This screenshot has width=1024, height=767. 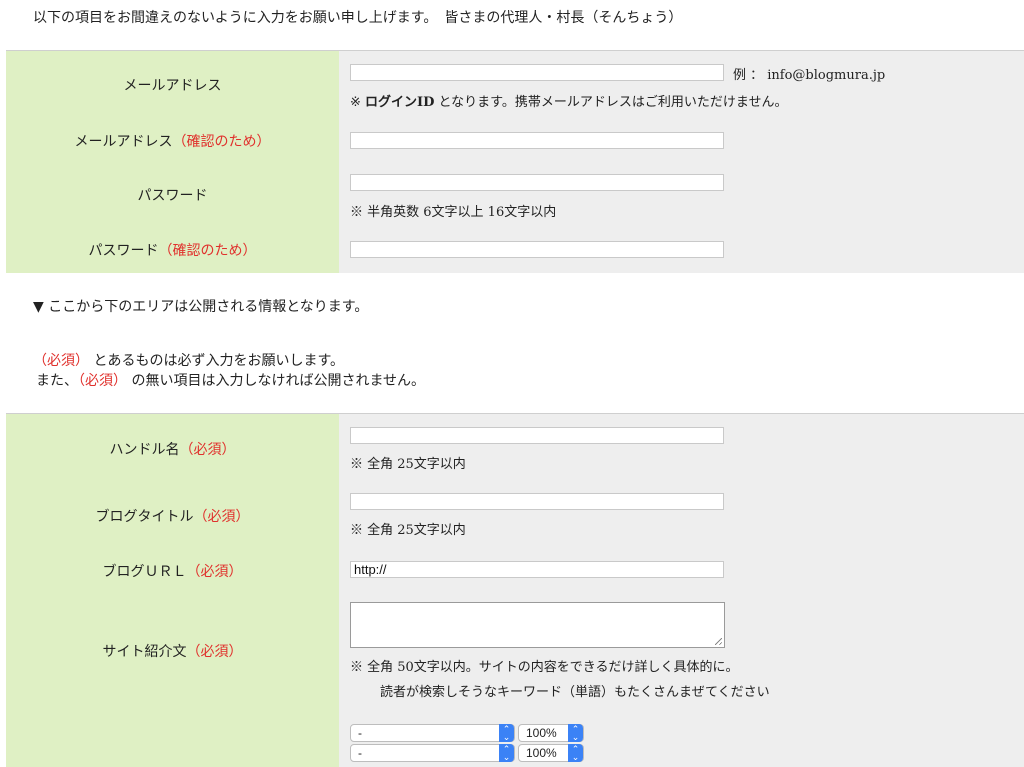 What do you see at coordinates (172, 652) in the screenshot?
I see `site-intro-label: サイト紹介文（必須）` at bounding box center [172, 652].